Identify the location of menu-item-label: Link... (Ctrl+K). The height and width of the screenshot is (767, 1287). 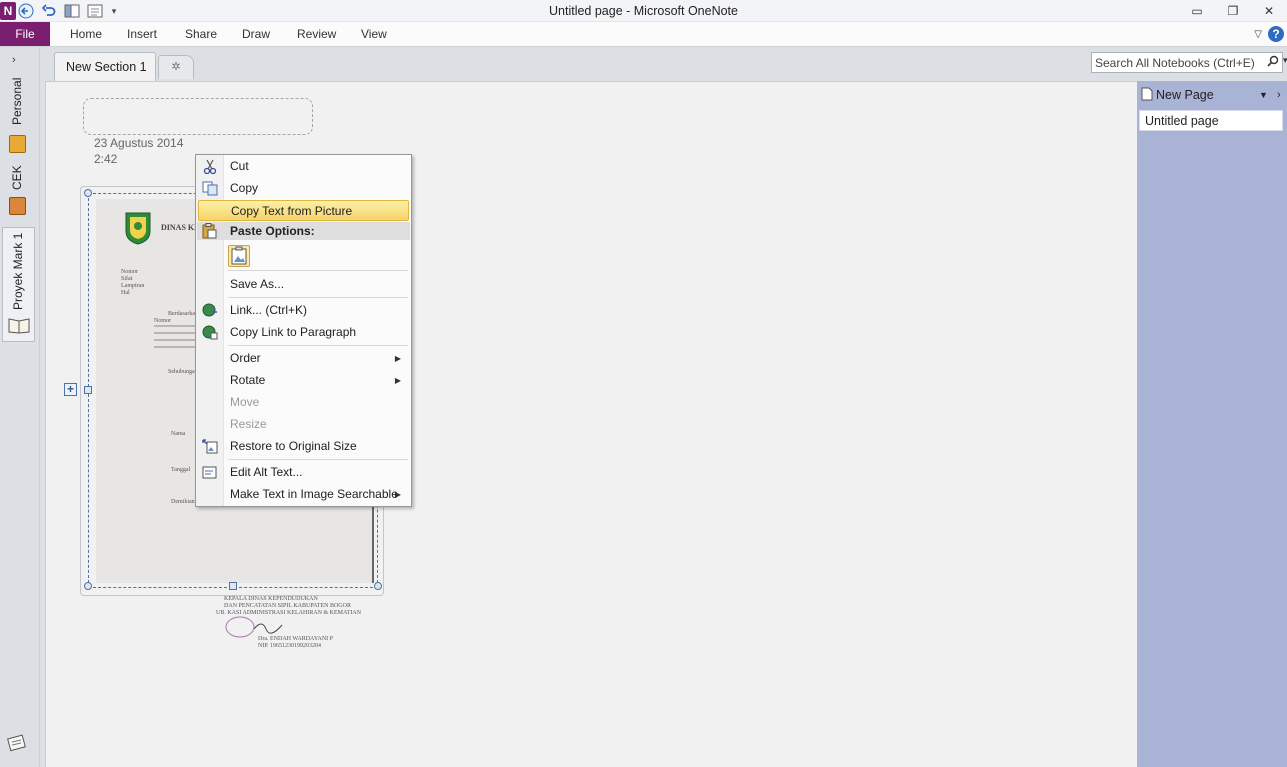
(269, 310).